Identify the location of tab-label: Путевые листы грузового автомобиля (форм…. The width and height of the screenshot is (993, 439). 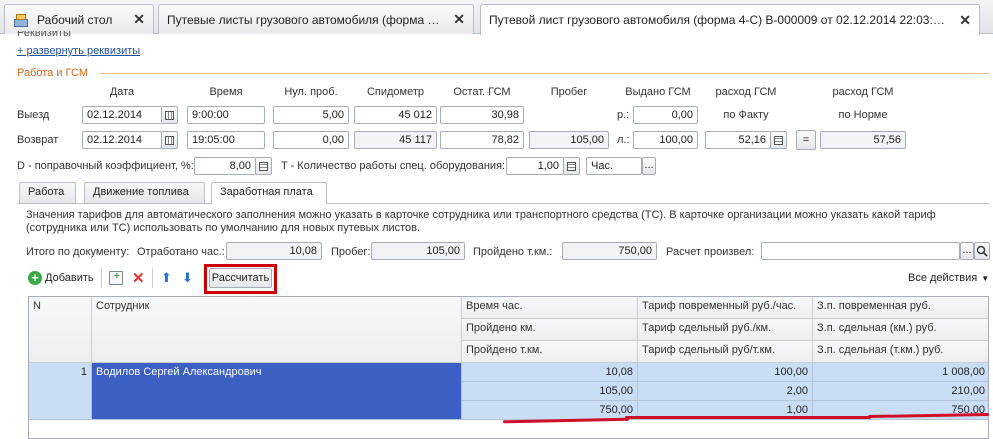
(306, 19).